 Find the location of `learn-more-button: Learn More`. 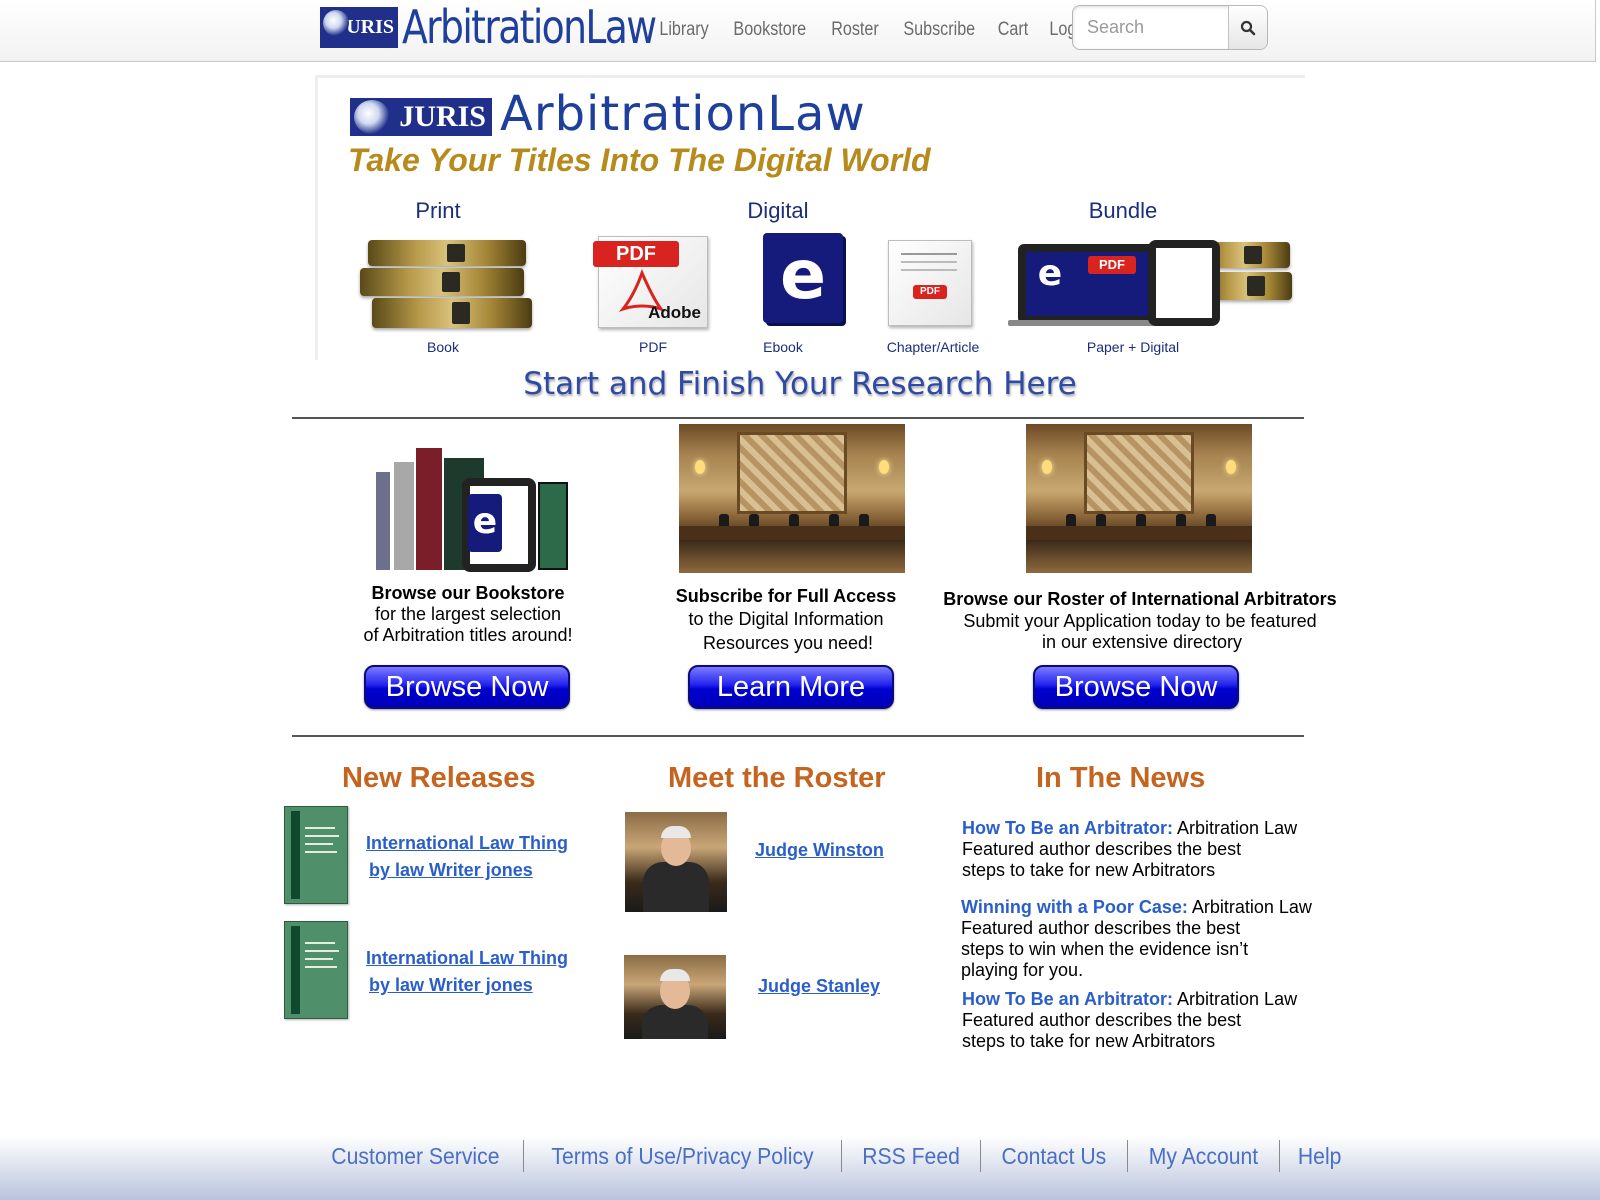

learn-more-button: Learn More is located at coordinates (791, 687).